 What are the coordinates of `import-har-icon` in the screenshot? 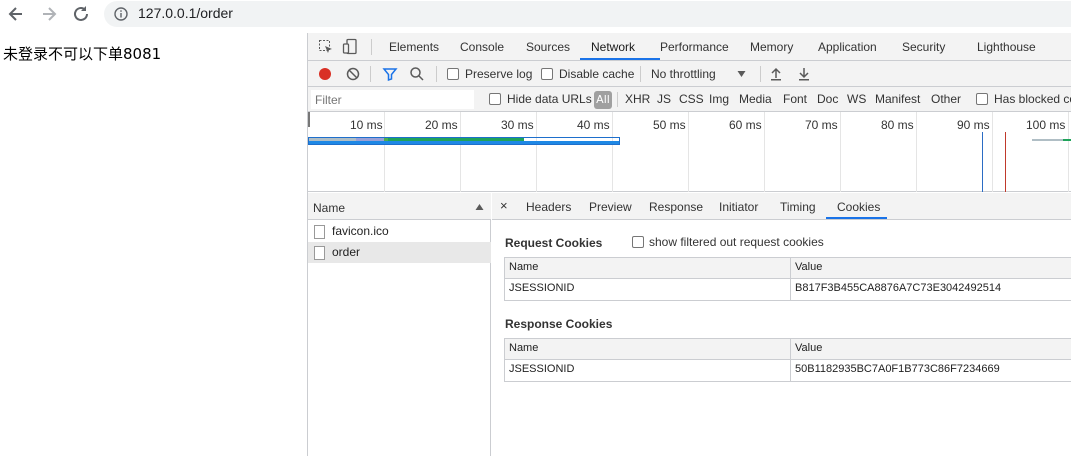 It's located at (776, 74).